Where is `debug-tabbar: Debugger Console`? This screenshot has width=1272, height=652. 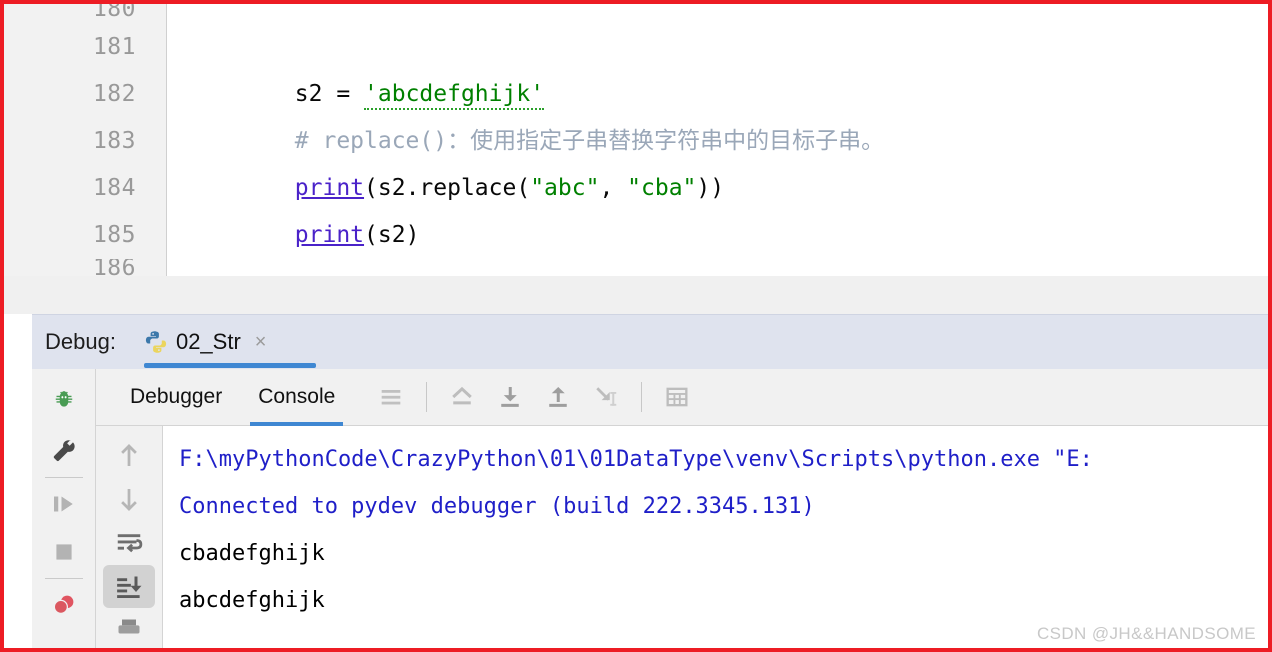 debug-tabbar: Debugger Console is located at coordinates (682, 397).